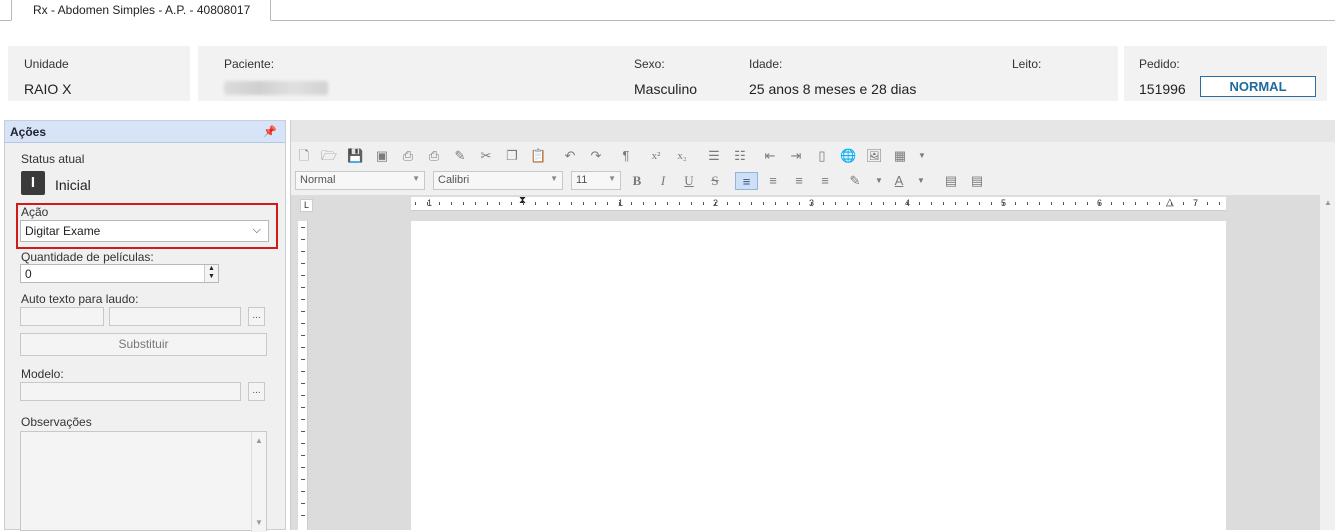  I want to click on pin-icon: 📌, so click(270, 131).